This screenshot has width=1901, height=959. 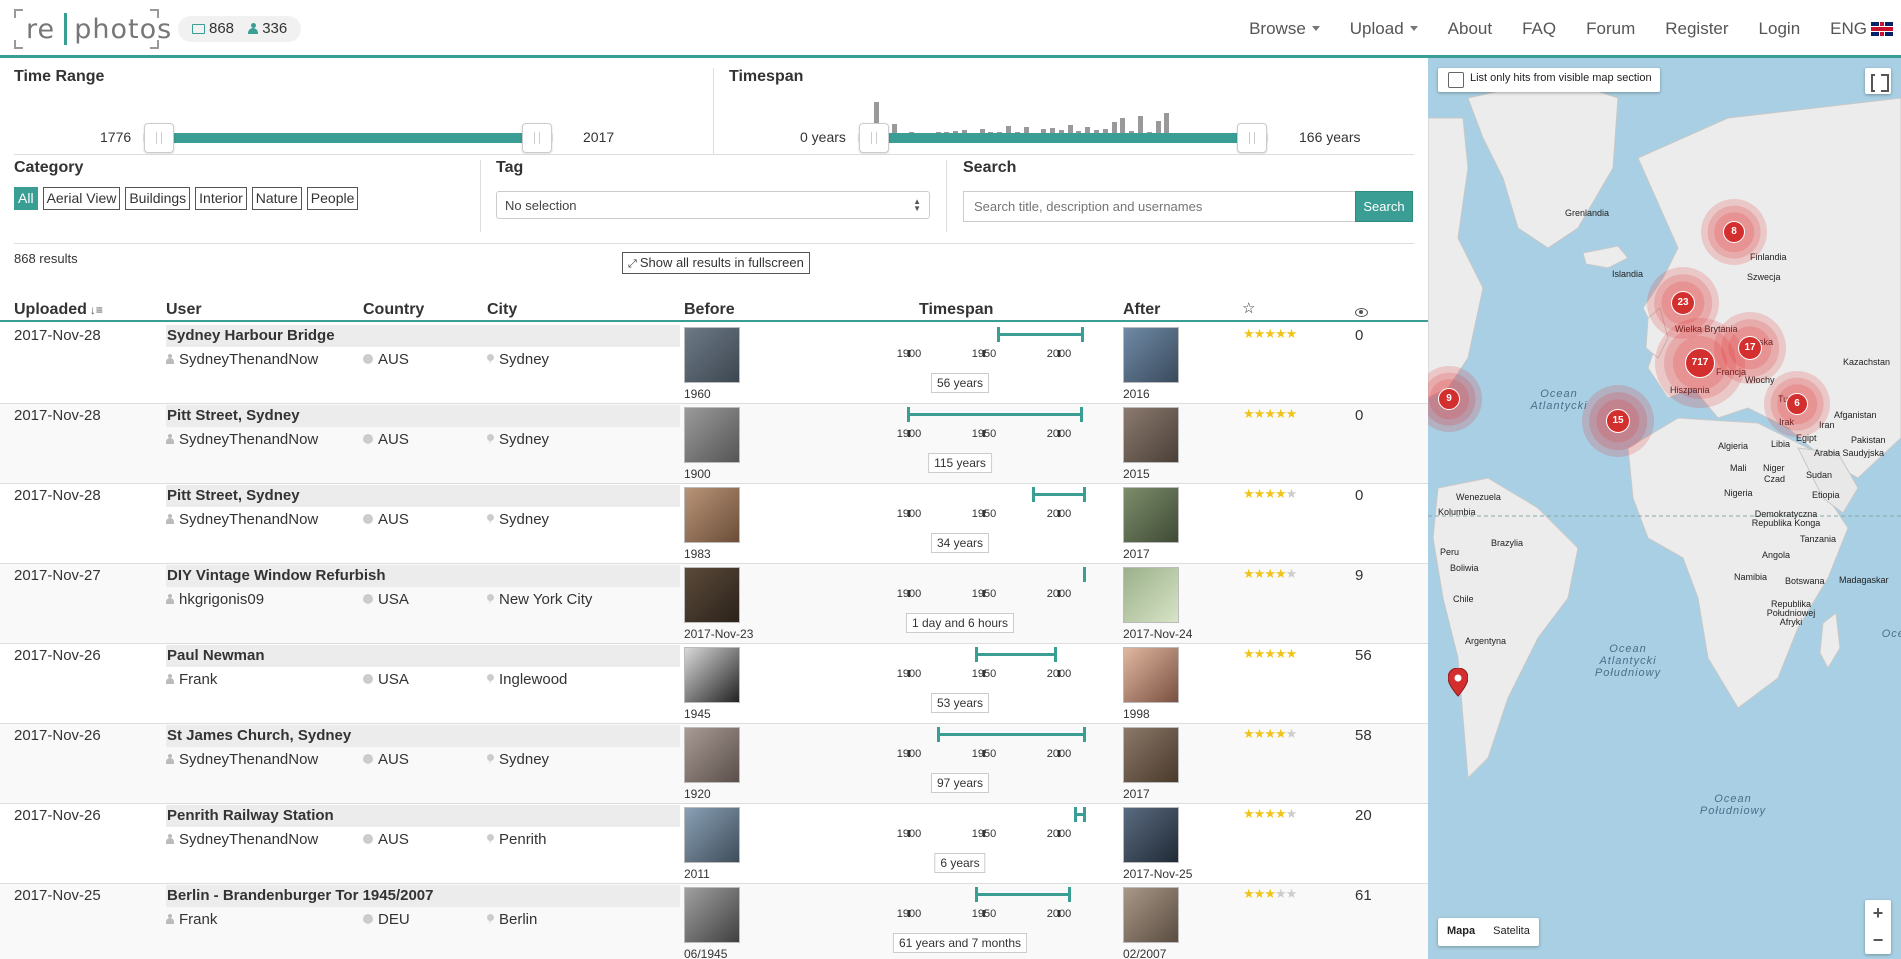 I want to click on nav-register: Register, so click(x=1696, y=29).